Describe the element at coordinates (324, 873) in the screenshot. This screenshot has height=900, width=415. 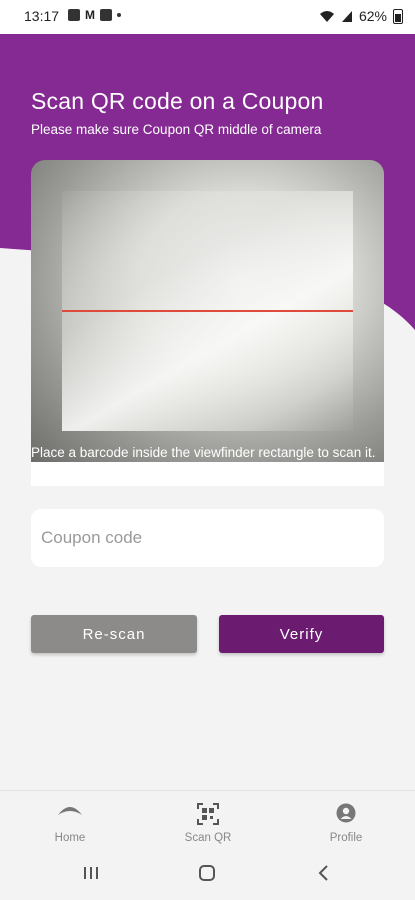
I see `back-icon` at that location.